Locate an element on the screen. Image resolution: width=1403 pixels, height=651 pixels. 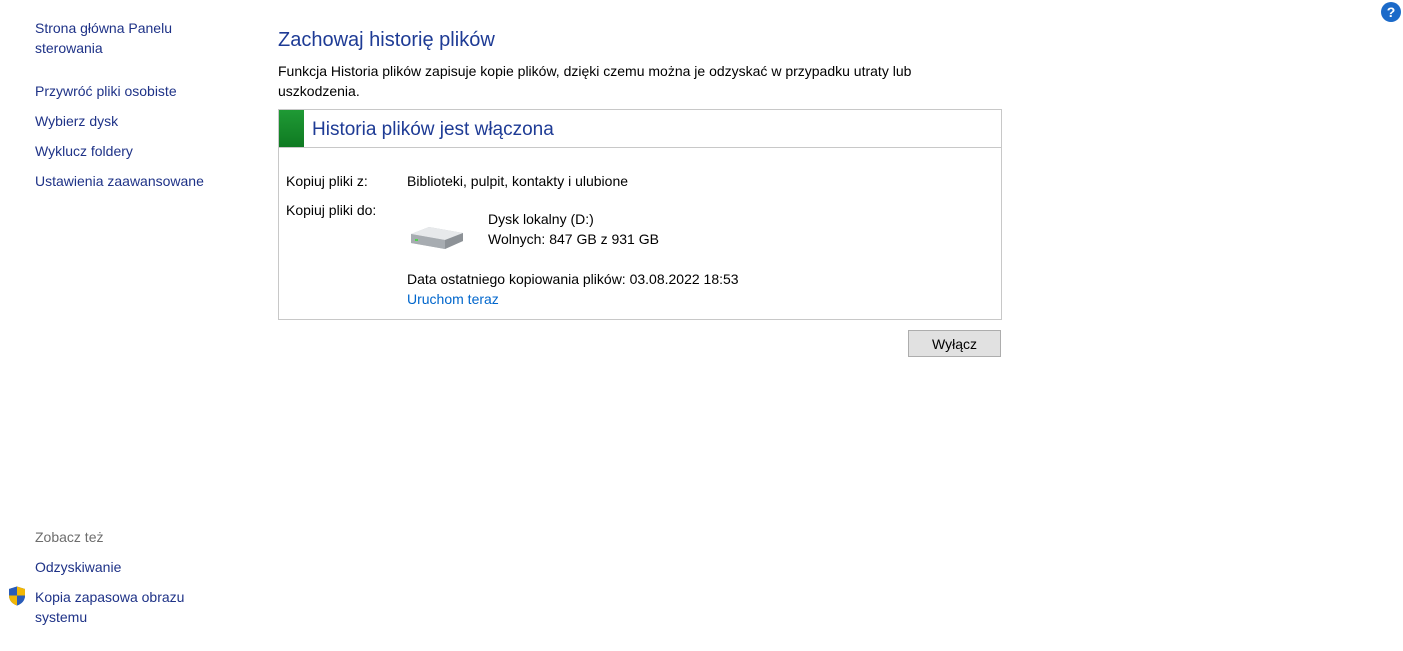
turn-off-button: Wyłącz is located at coordinates (954, 343).